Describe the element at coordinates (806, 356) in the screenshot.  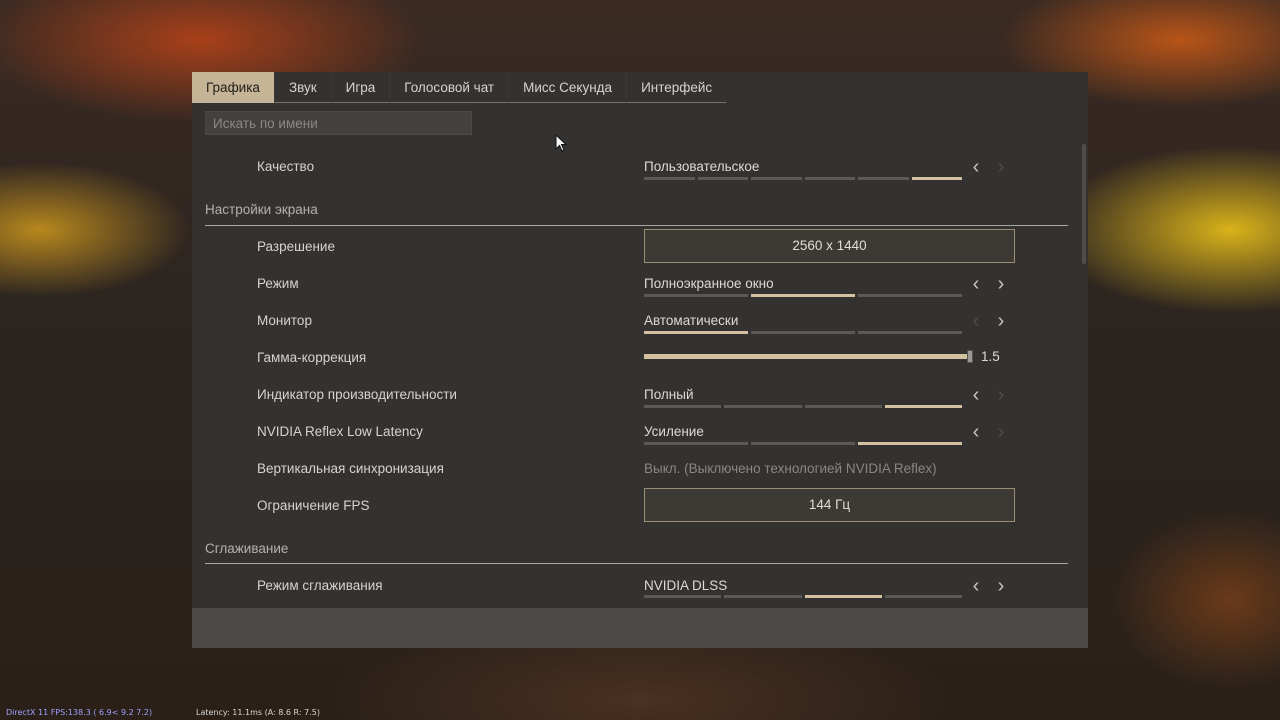
I see `gamma-slider-track` at that location.